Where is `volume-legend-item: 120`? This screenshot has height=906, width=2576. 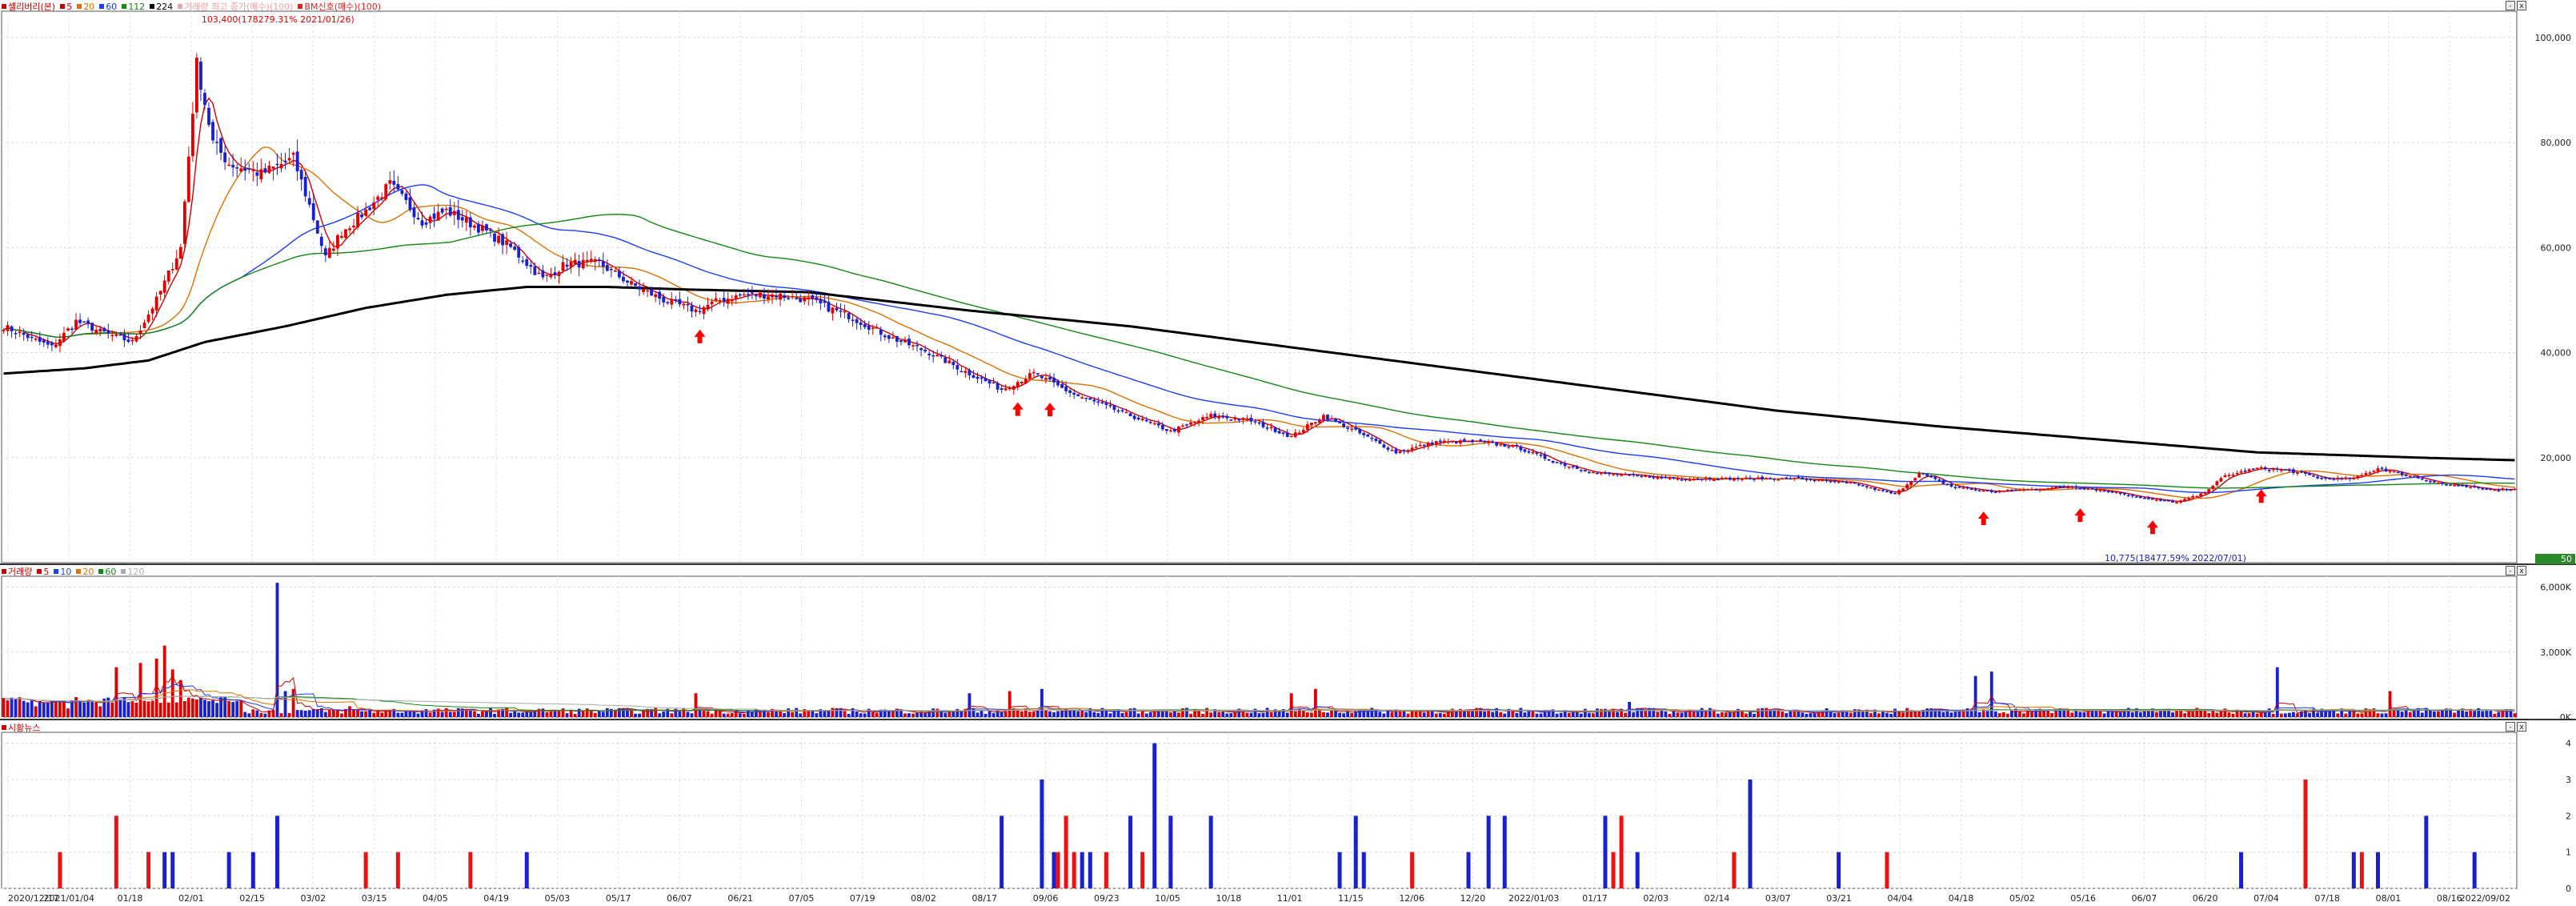 volume-legend-item: 120 is located at coordinates (132, 572).